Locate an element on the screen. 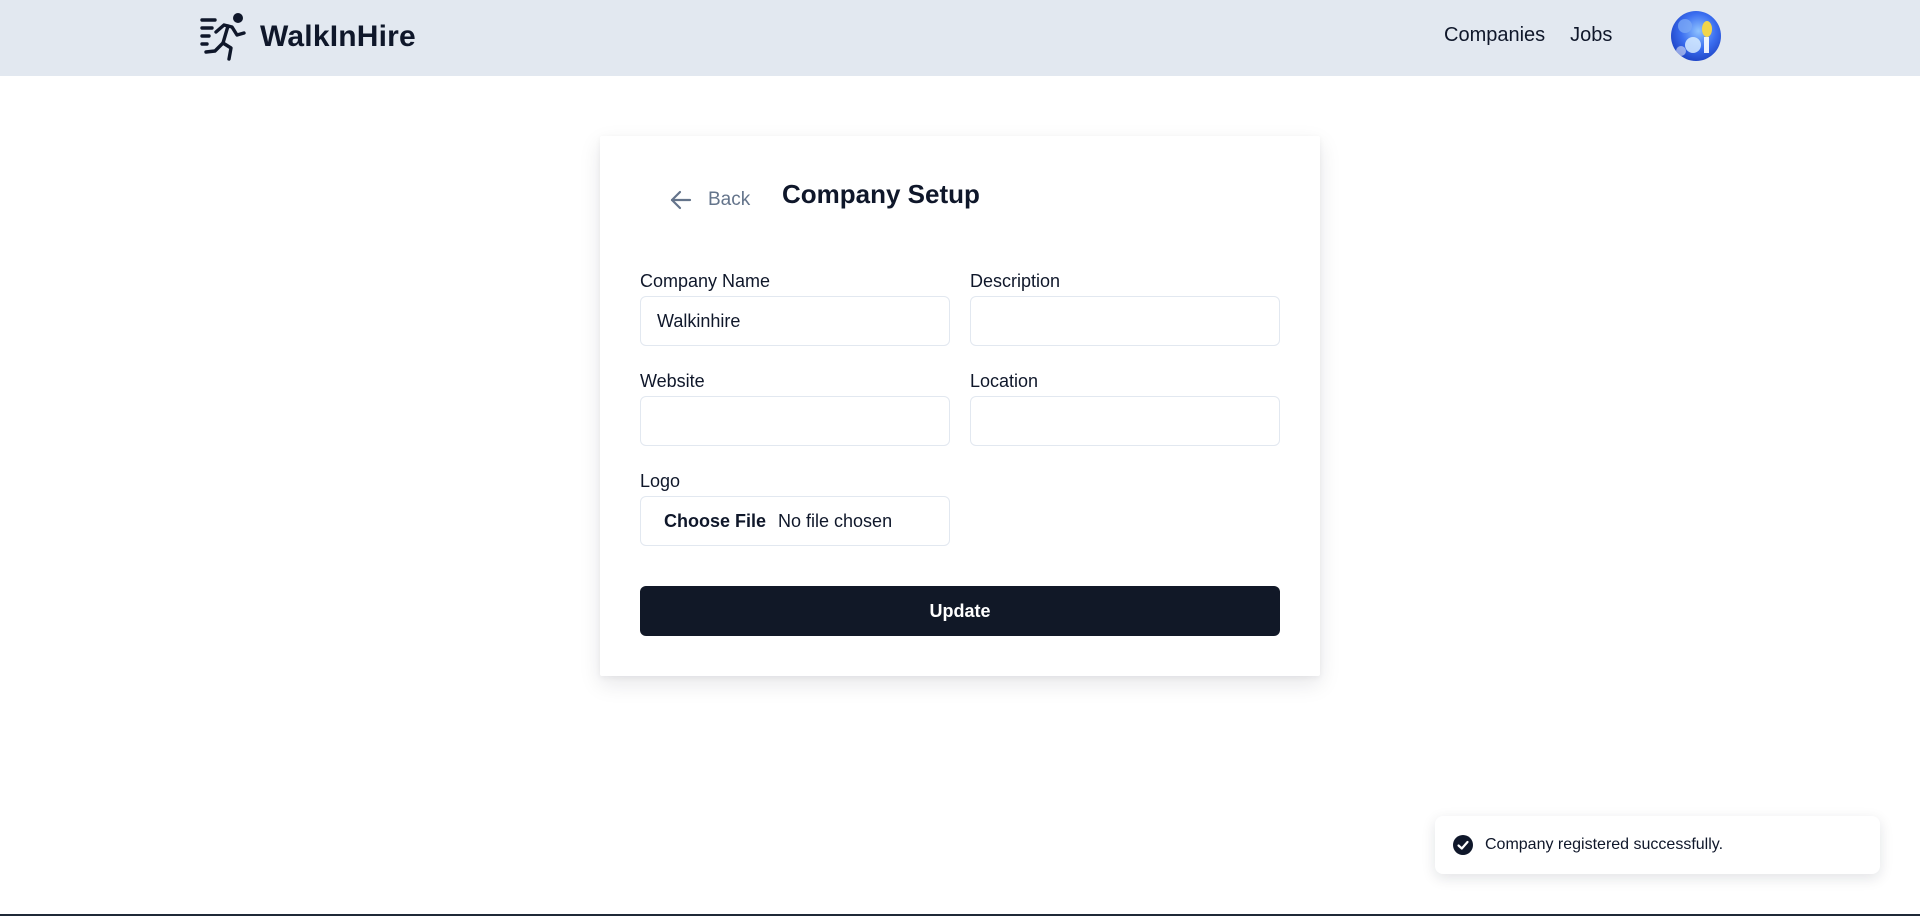  description-input is located at coordinates (1125, 321).